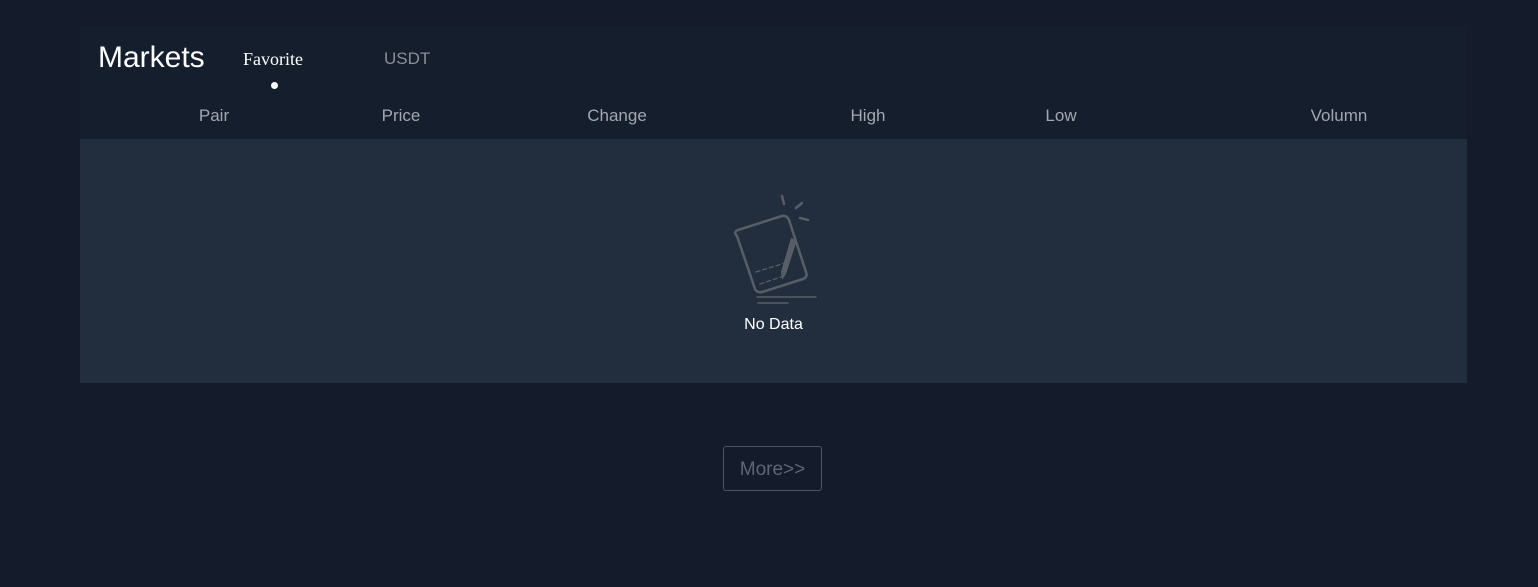 Image resolution: width=1538 pixels, height=587 pixels. What do you see at coordinates (401, 116) in the screenshot?
I see `column-header-price: Price` at bounding box center [401, 116].